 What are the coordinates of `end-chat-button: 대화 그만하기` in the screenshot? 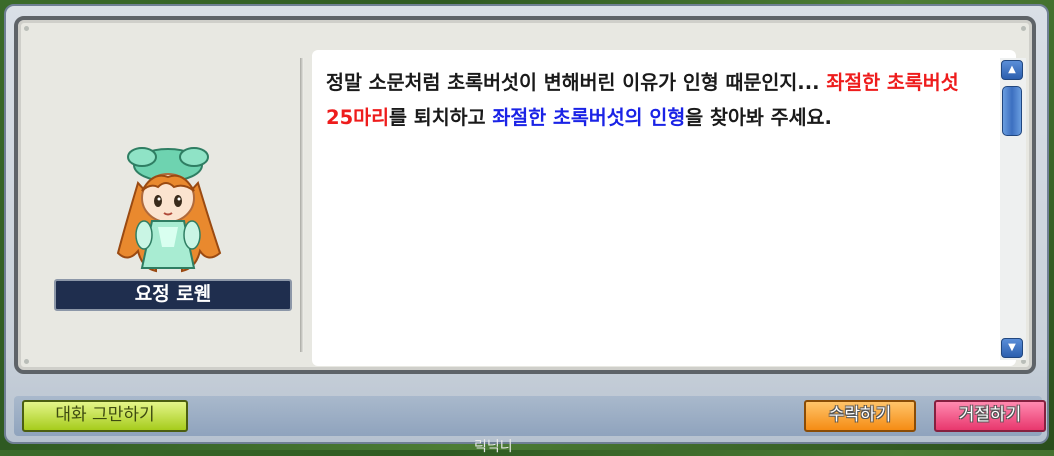 It's located at (105, 416).